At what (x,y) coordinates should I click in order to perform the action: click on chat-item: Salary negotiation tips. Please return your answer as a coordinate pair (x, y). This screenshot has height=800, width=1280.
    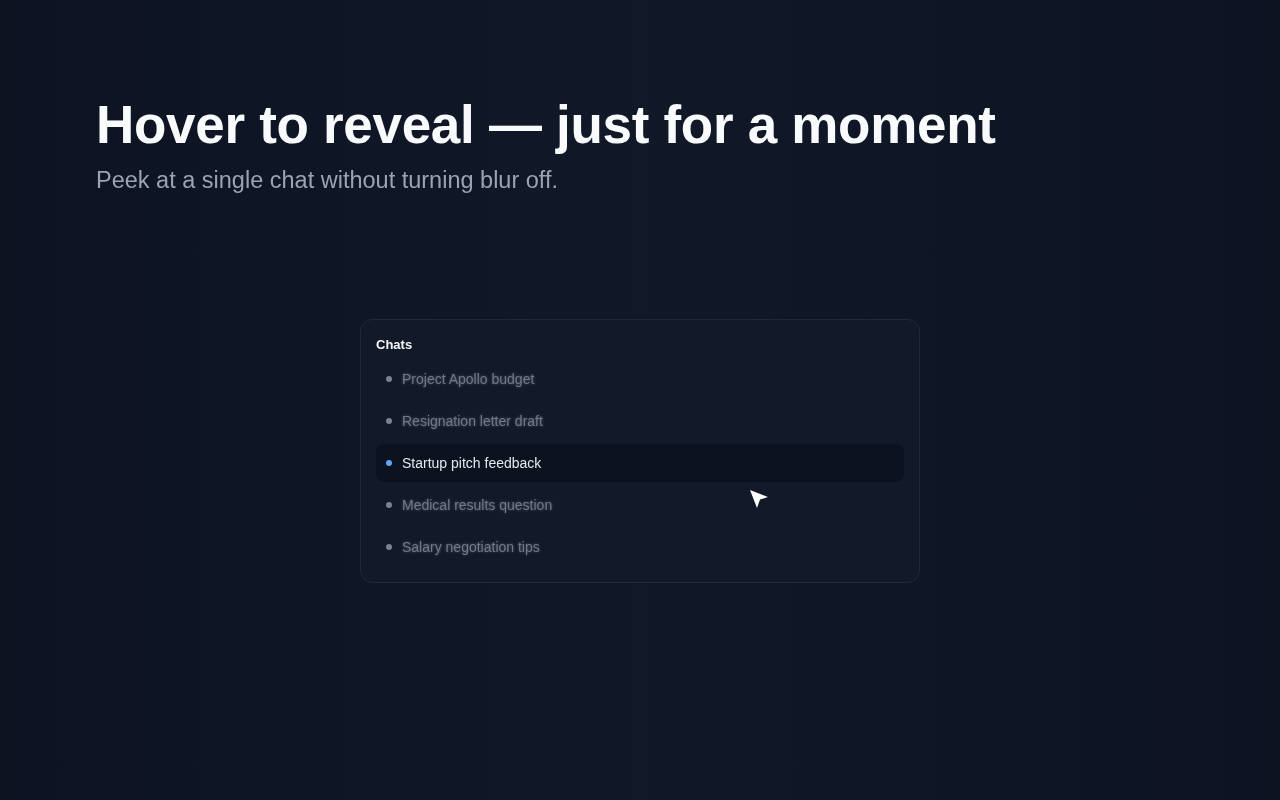
    Looking at the image, I should click on (640, 547).